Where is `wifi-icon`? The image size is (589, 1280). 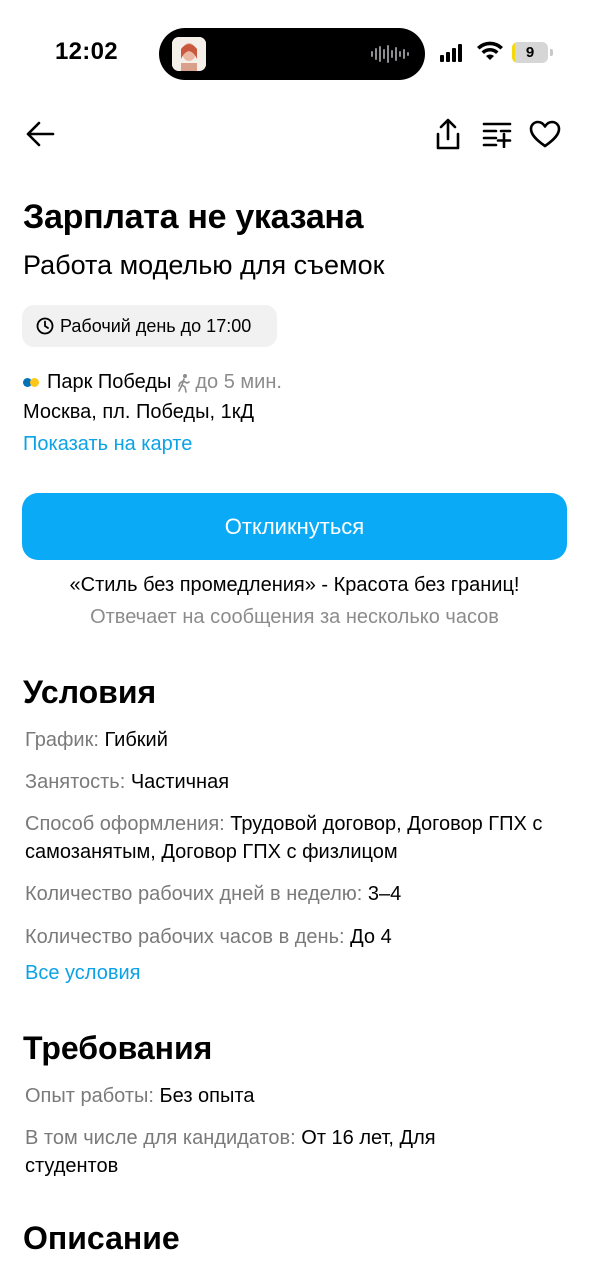
wifi-icon is located at coordinates (490, 53).